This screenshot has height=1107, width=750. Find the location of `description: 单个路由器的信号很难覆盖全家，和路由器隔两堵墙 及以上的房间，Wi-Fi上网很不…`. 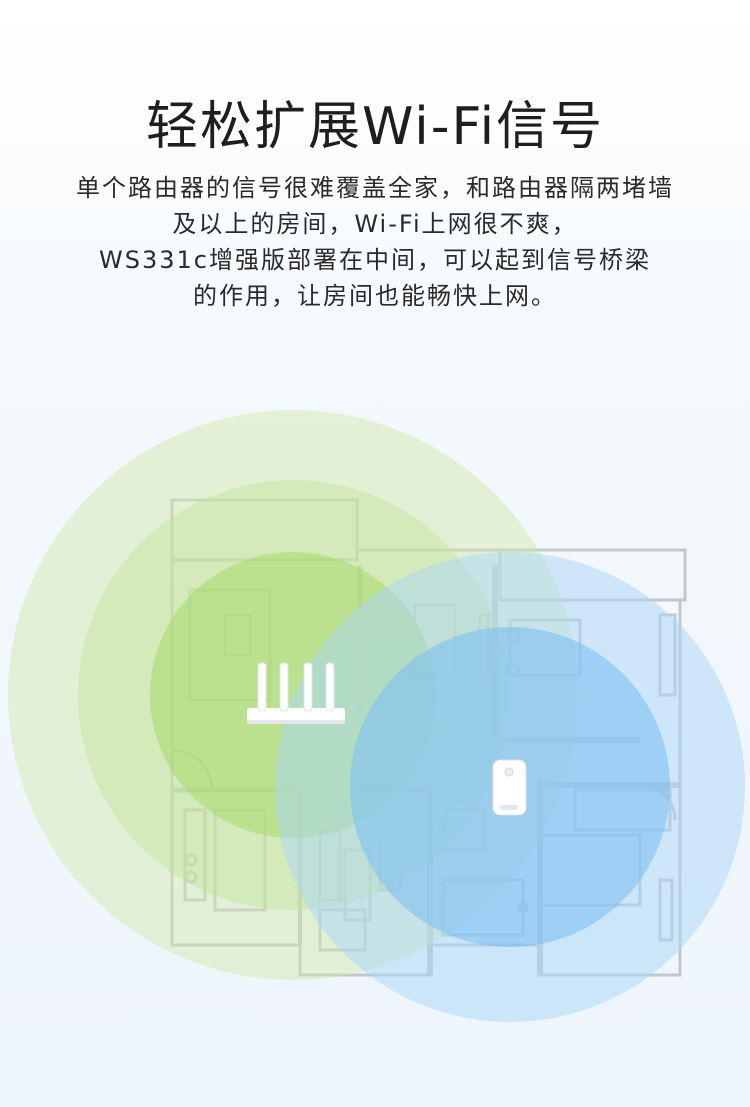

description: 单个路由器的信号很难覆盖全家，和路由器隔两堵墙 及以上的房间，Wi-Fi上网很不… is located at coordinates (375, 242).